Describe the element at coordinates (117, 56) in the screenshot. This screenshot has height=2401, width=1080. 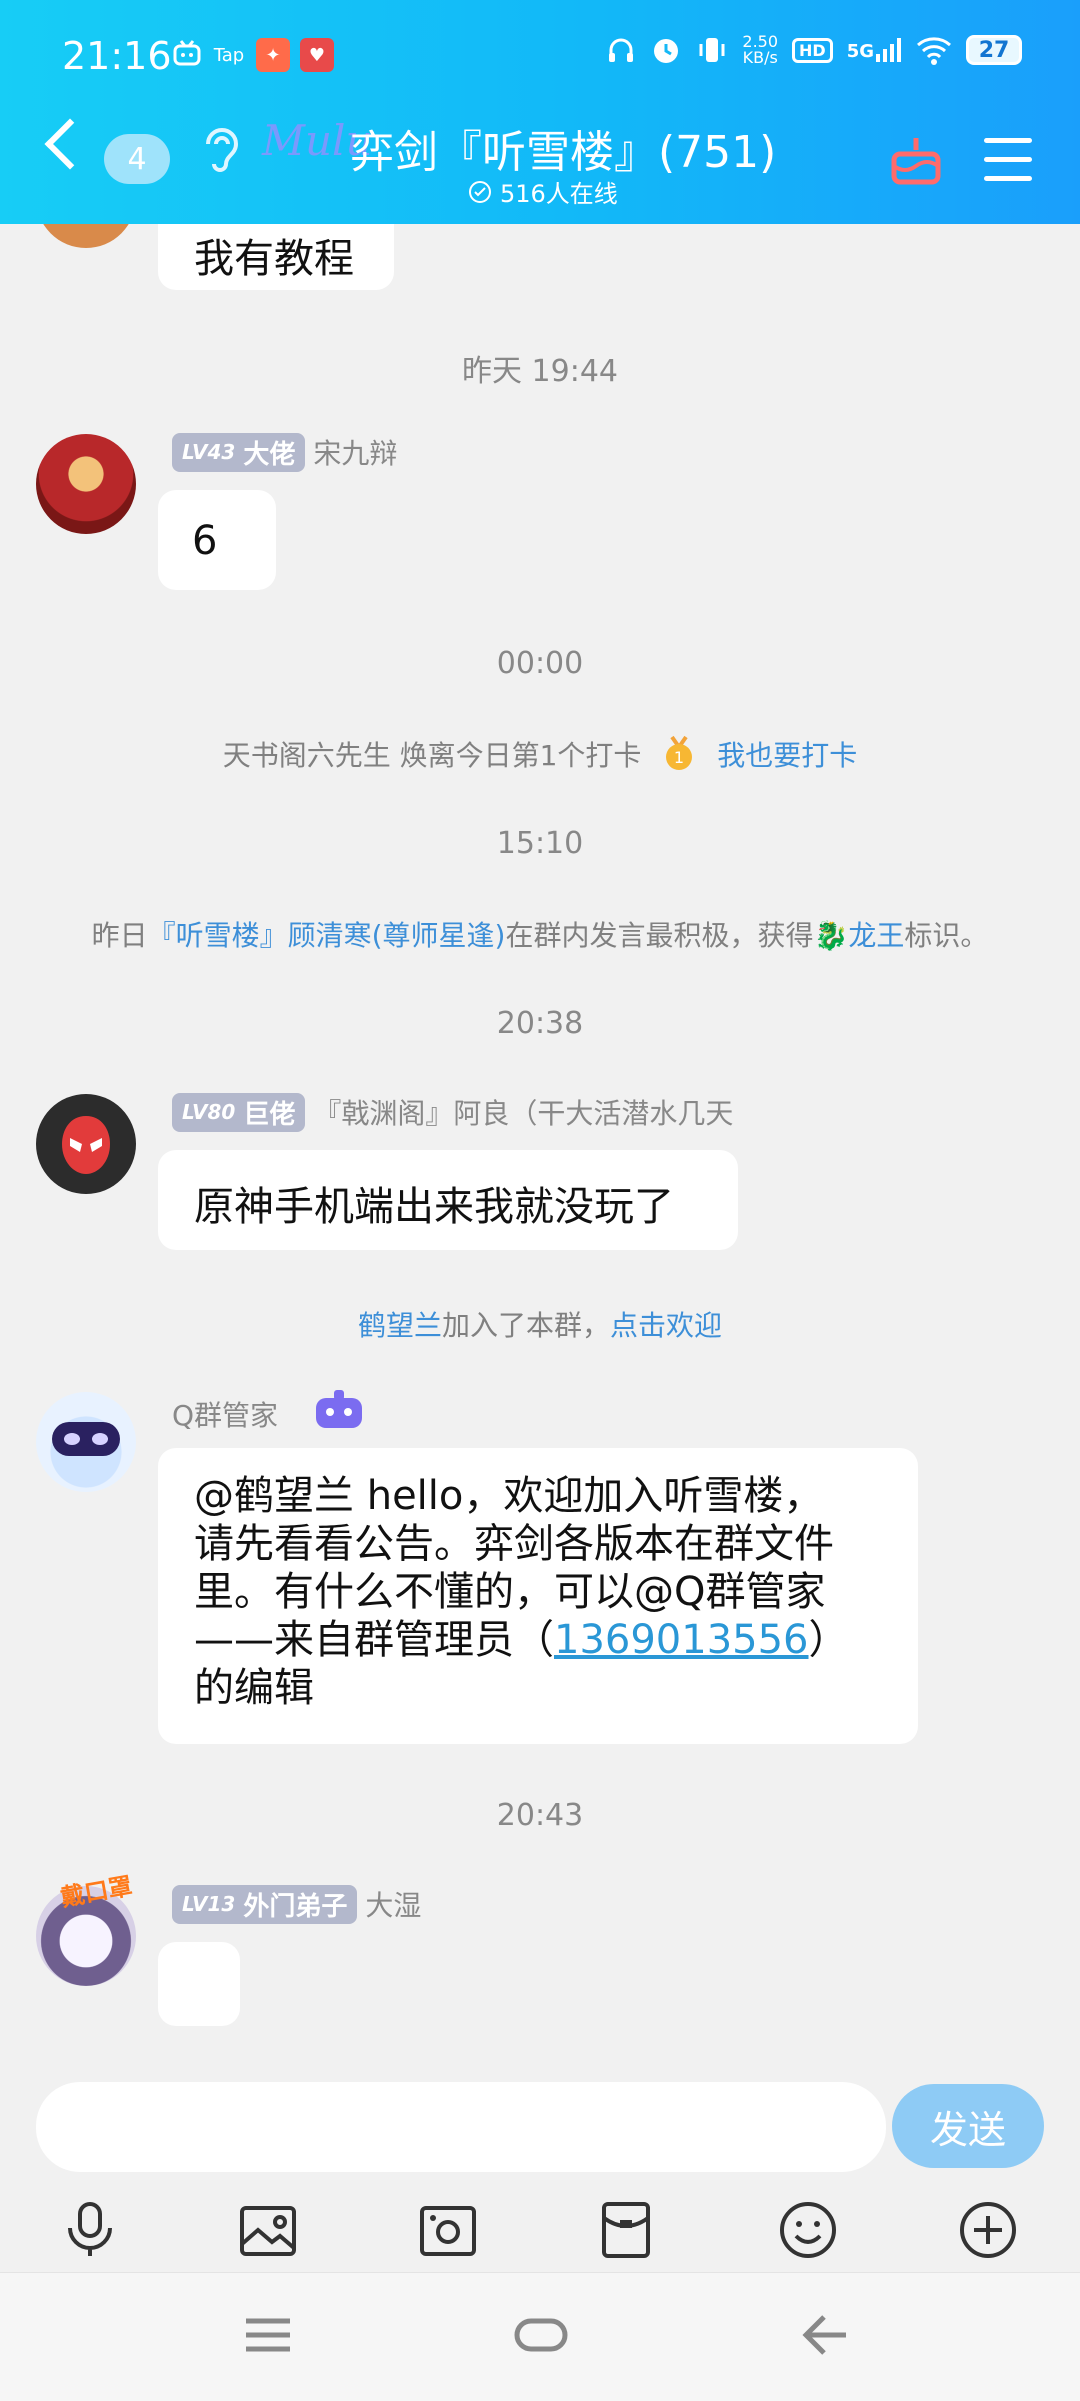
I see `status-time: 21:16` at that location.